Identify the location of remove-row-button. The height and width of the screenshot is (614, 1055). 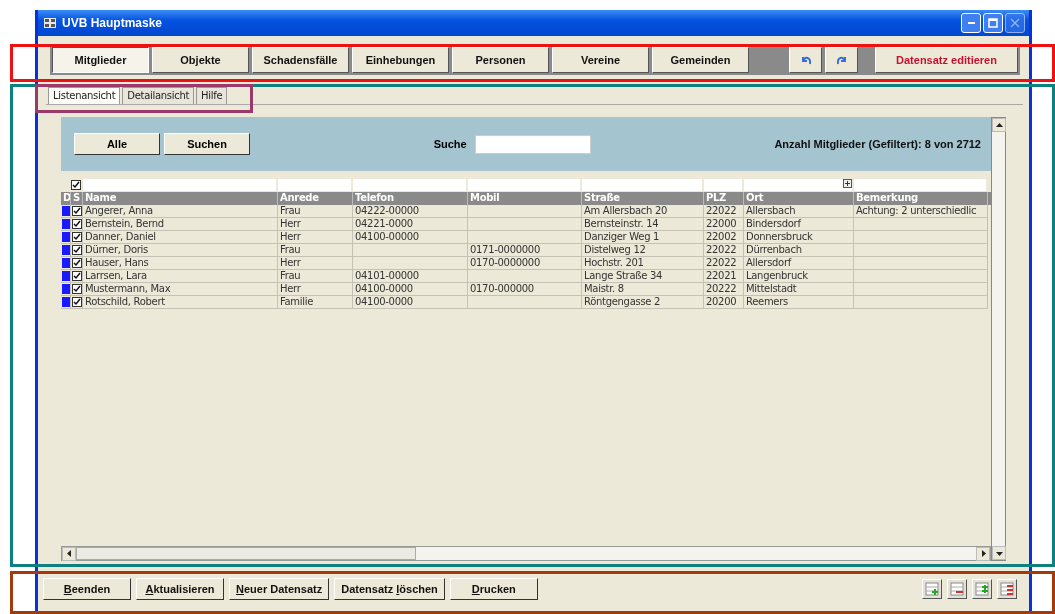
(957, 589).